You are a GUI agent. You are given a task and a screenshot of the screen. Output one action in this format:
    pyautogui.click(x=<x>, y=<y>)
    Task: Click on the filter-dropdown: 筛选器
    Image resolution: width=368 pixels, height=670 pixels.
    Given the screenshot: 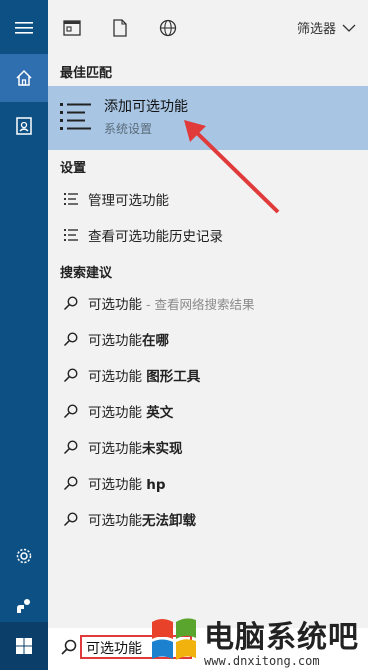 What is the action you would take?
    pyautogui.click(x=326, y=27)
    